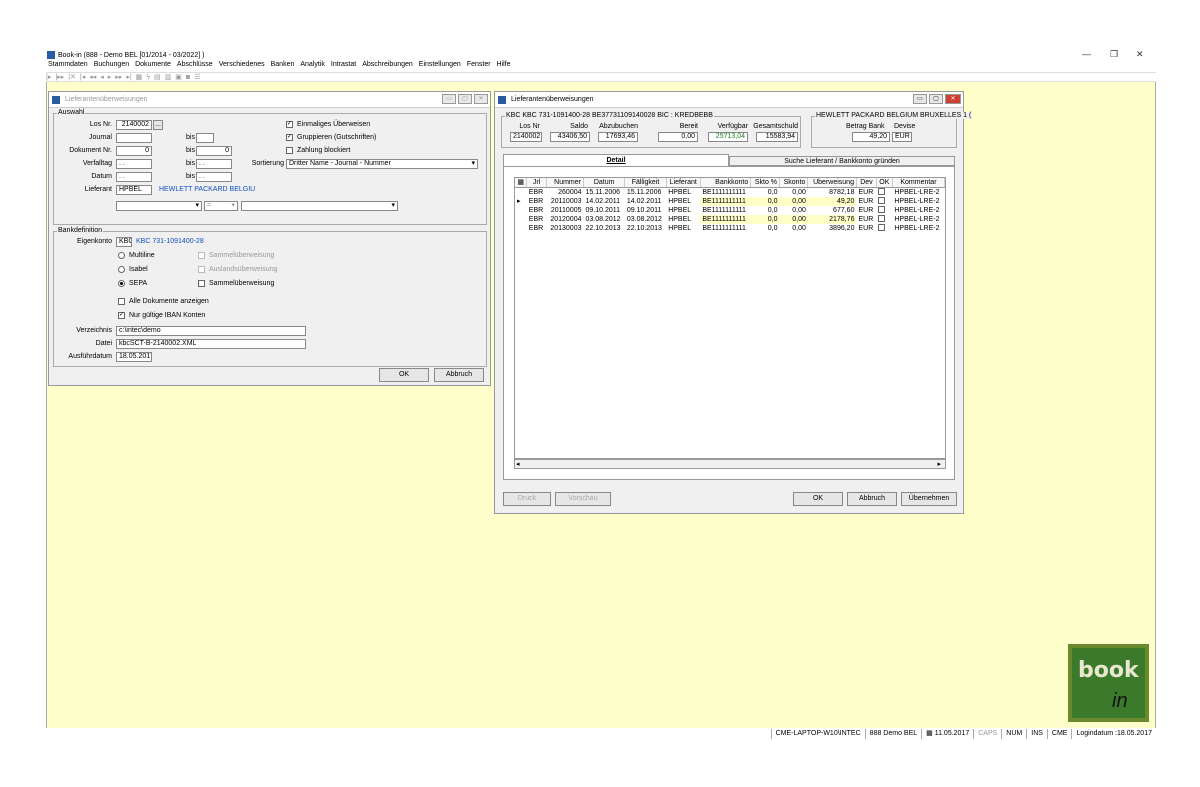  I want to click on sammel2-checkbox, so click(201, 283).